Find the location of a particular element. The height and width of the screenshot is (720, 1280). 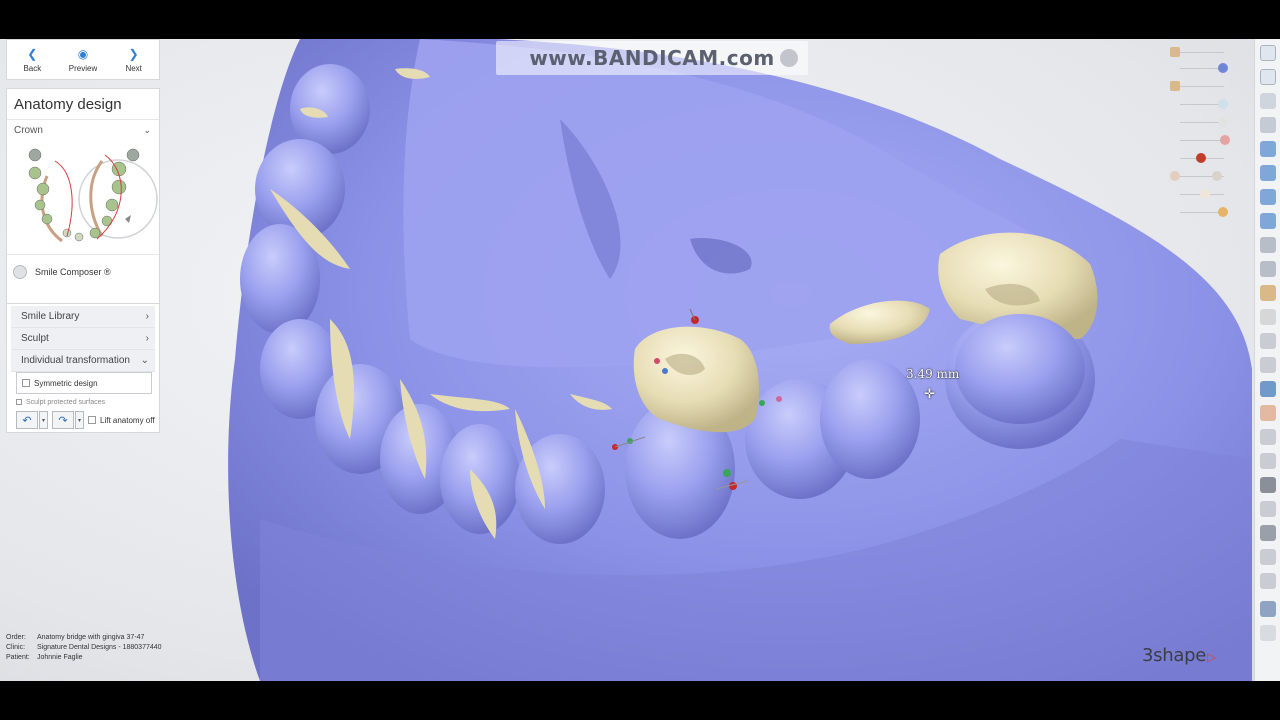

brand-logo: 3shape▷ is located at coordinates (1179, 655).